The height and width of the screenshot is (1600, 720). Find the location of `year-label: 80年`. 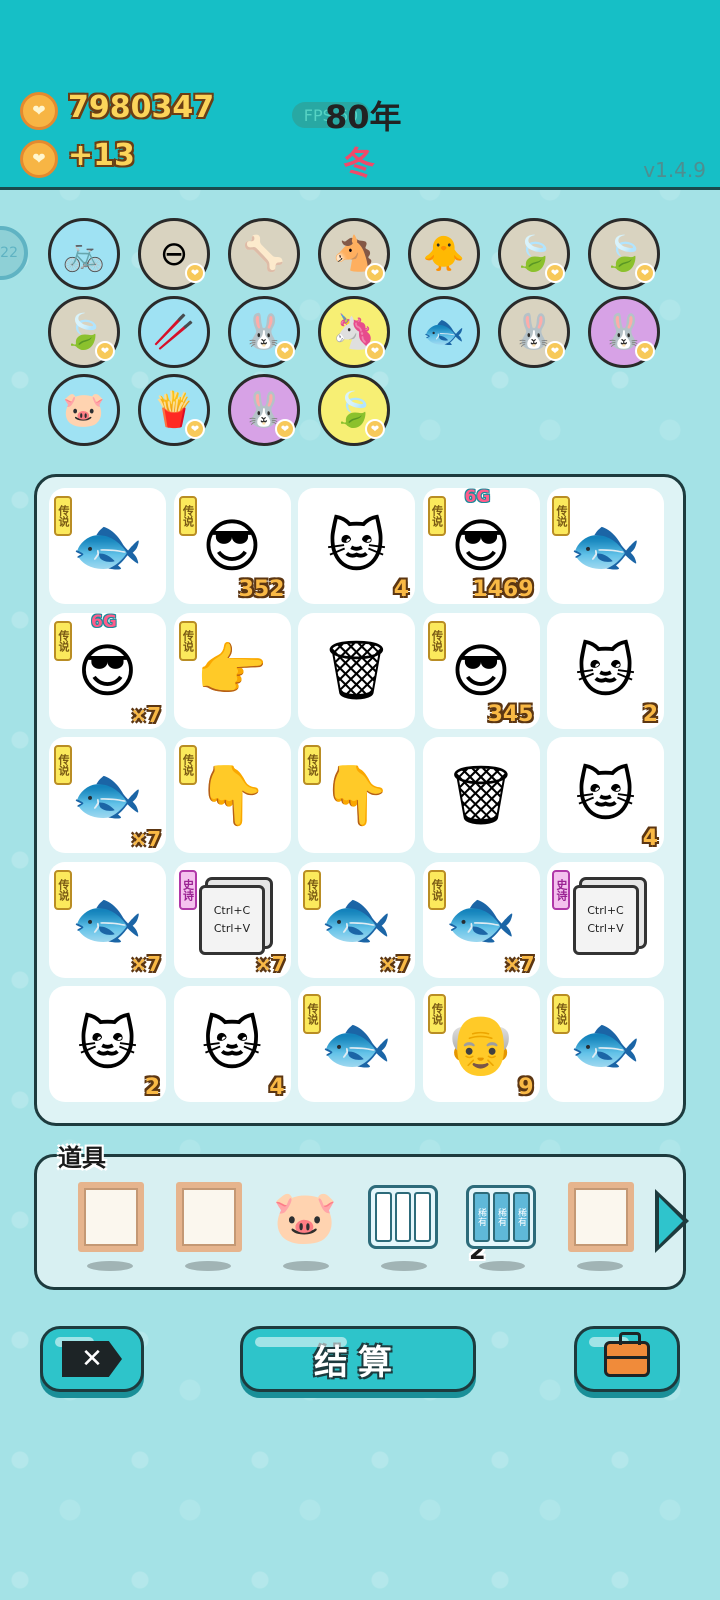

year-label: 80年 is located at coordinates (363, 117).